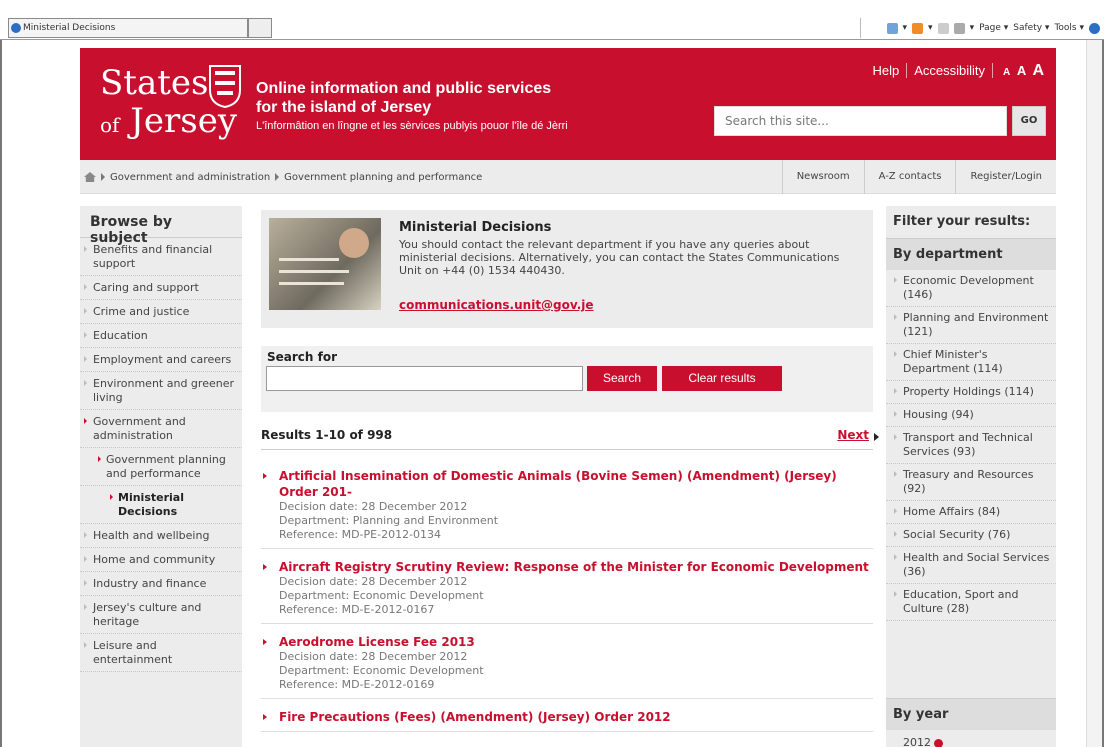 The width and height of the screenshot is (1104, 747). Describe the element at coordinates (971, 362) in the screenshot. I see `department-filter-item: Chief Minister's Department (114)` at that location.